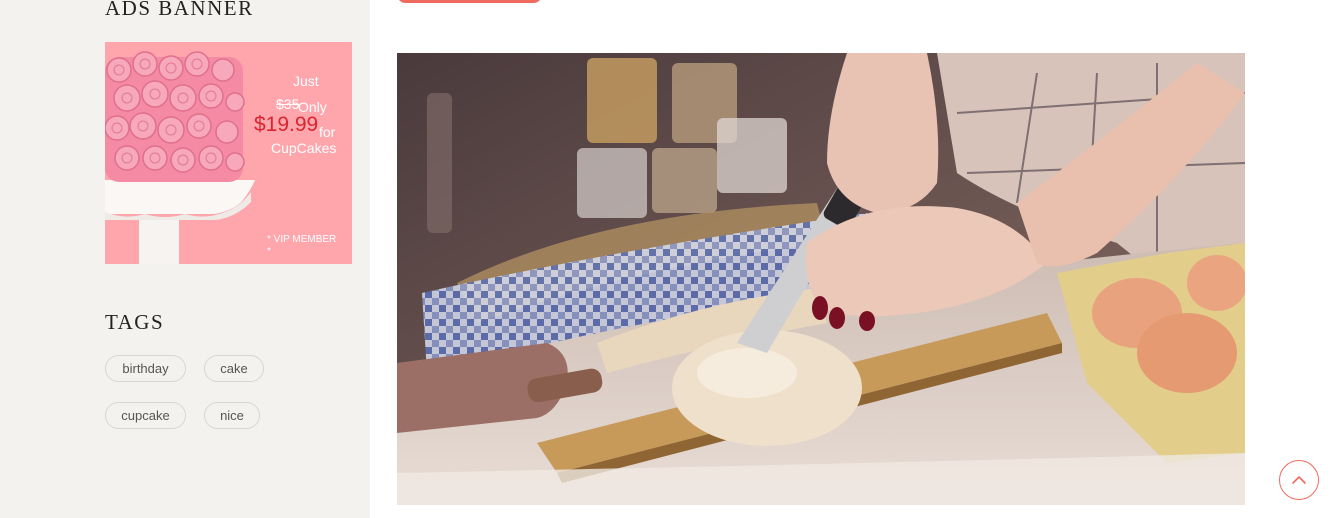  Describe the element at coordinates (304, 148) in the screenshot. I see `ad-product-text: CupCakes` at that location.